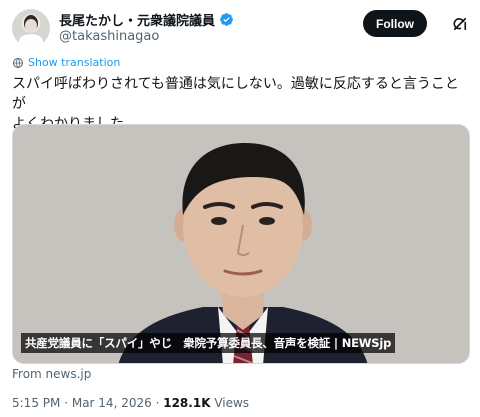  Describe the element at coordinates (109, 36) in the screenshot. I see `author-handle: @takashinagao` at that location.